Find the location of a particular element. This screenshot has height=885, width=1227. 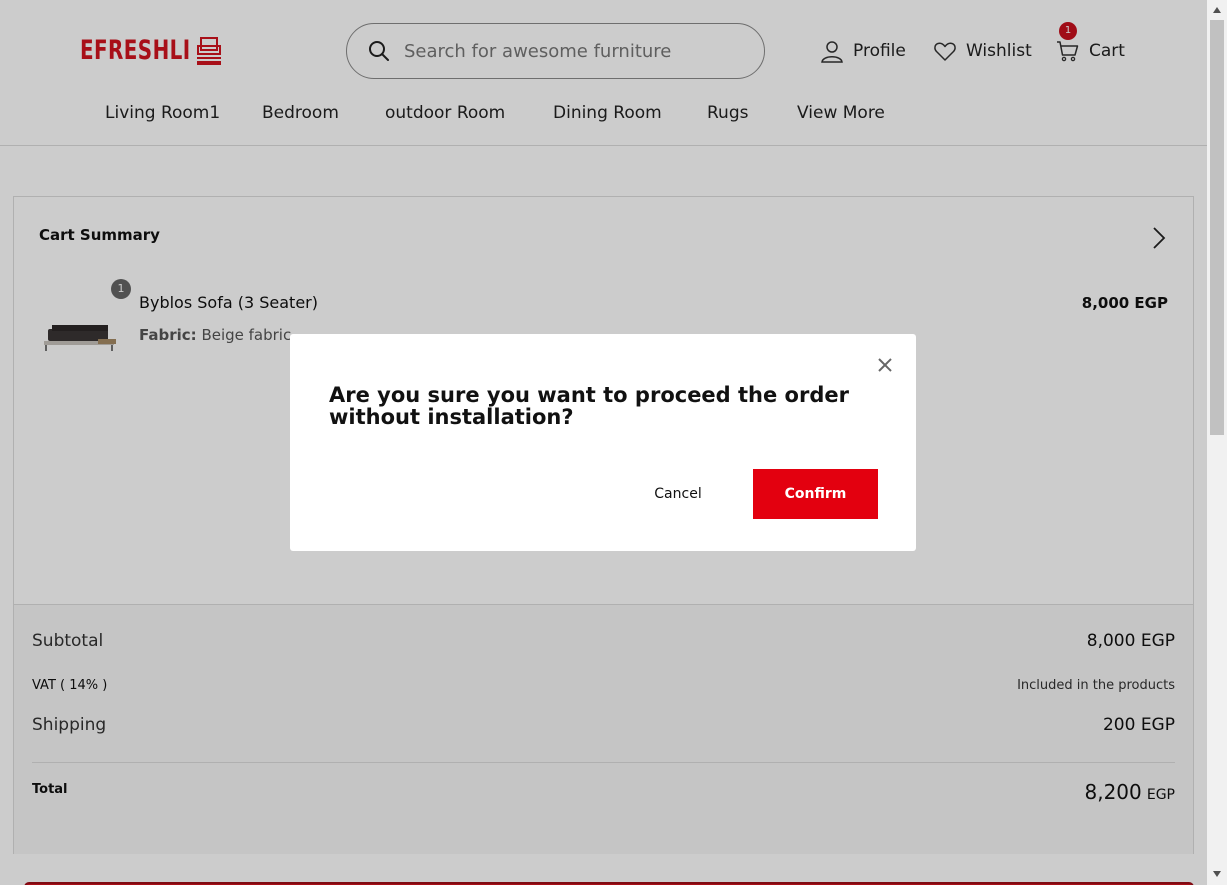

scrollbar-thumb is located at coordinates (1217, 227).